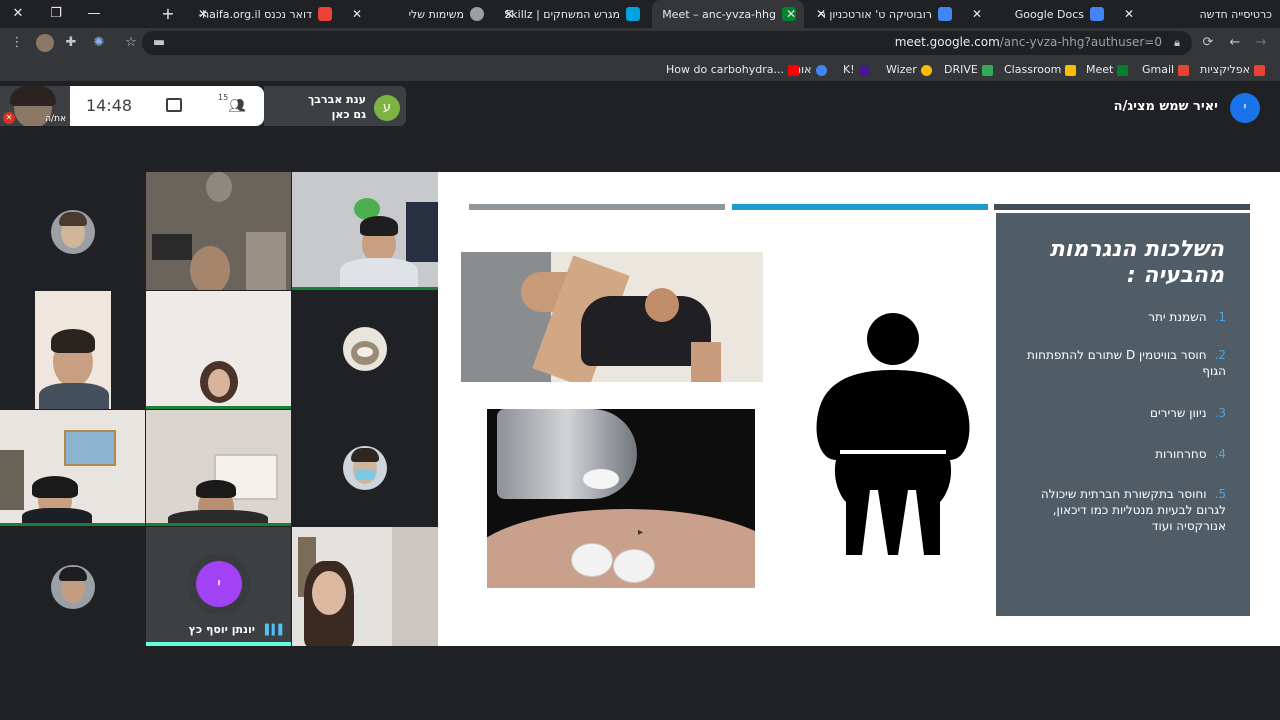 The height and width of the screenshot is (720, 1280). I want to click on tab-gmail: דואר נכנס u-haifa.org.il ✕, so click(265, 14).